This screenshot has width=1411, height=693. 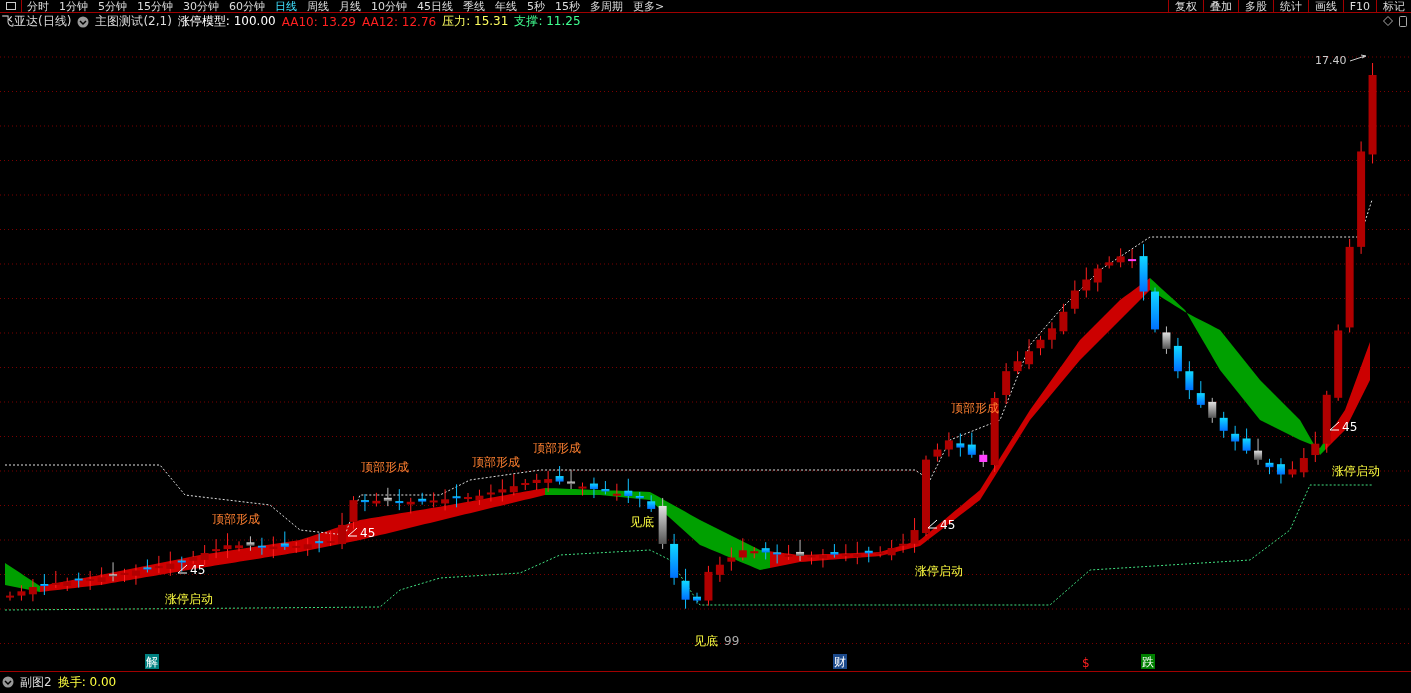 What do you see at coordinates (112, 6) in the screenshot?
I see `period-tab: 5分钟` at bounding box center [112, 6].